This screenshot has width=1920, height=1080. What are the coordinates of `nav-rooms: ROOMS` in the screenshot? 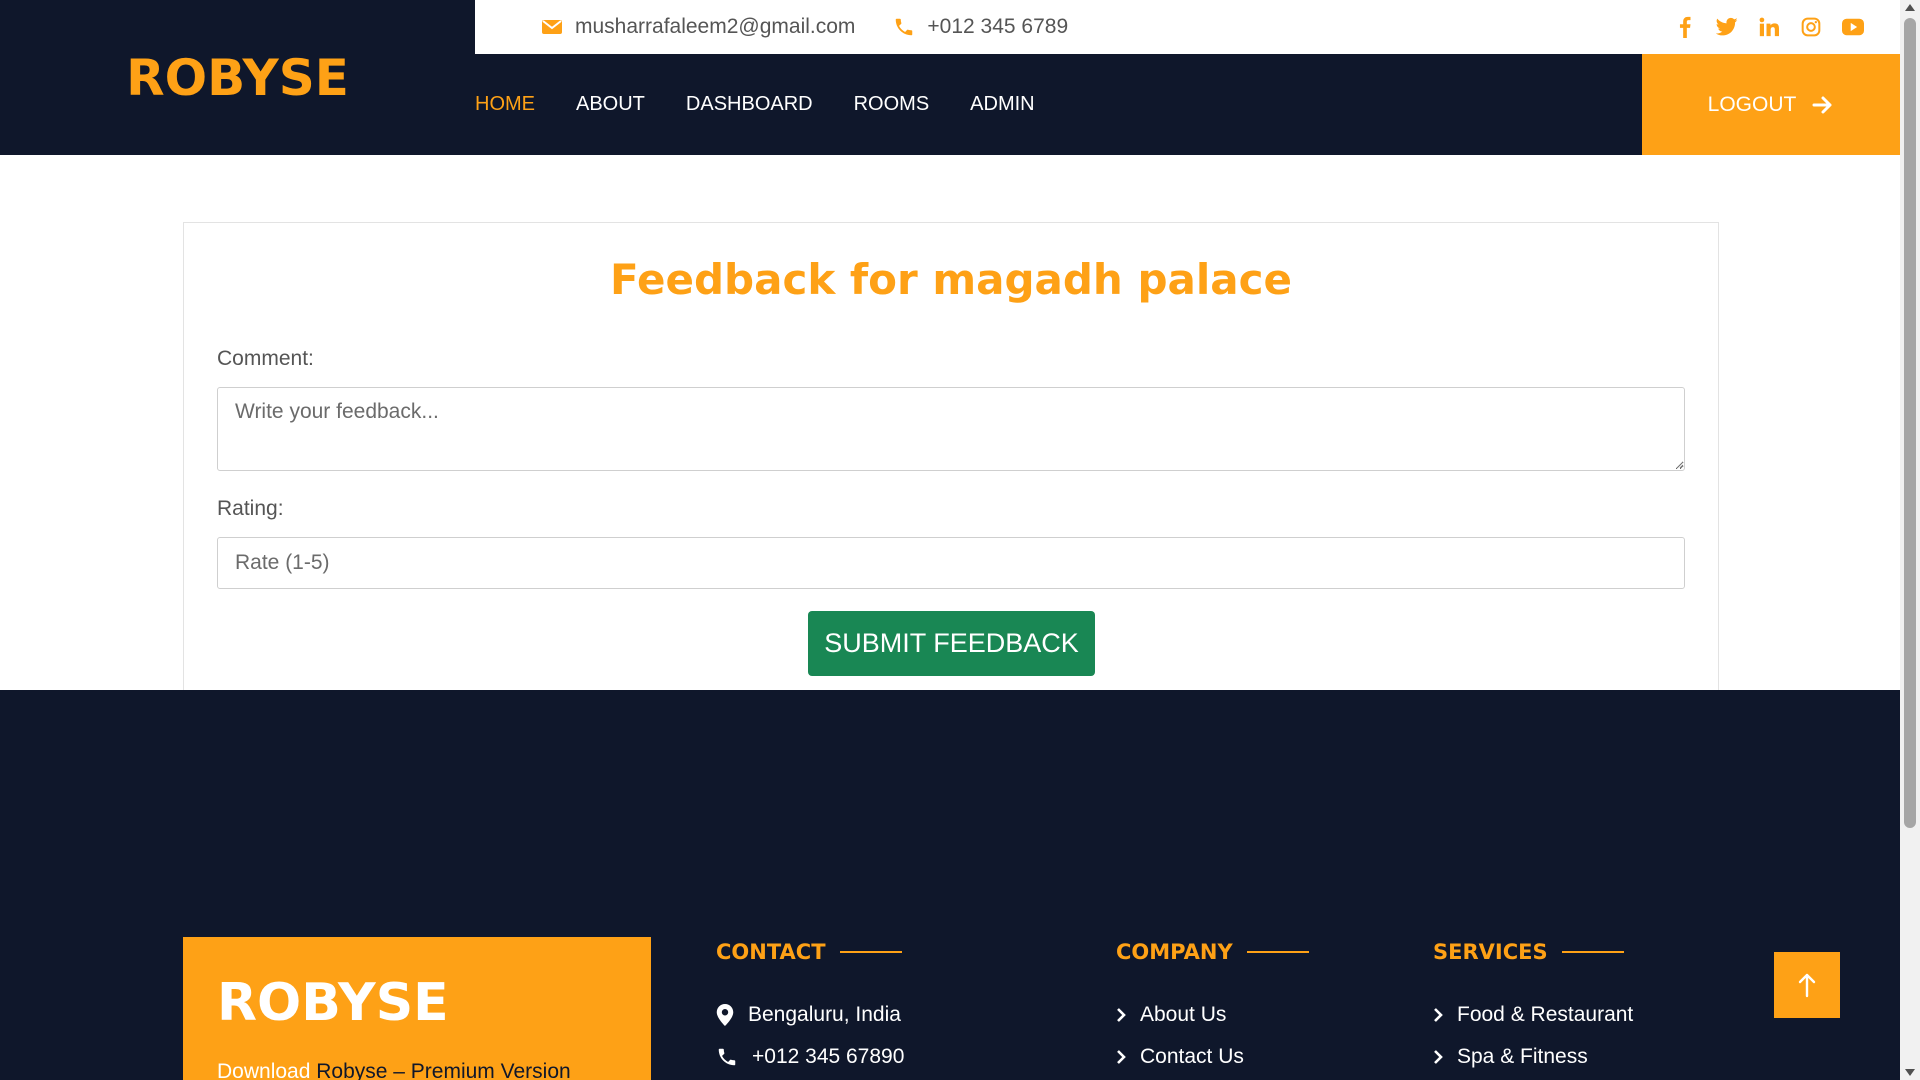 It's located at (892, 104).